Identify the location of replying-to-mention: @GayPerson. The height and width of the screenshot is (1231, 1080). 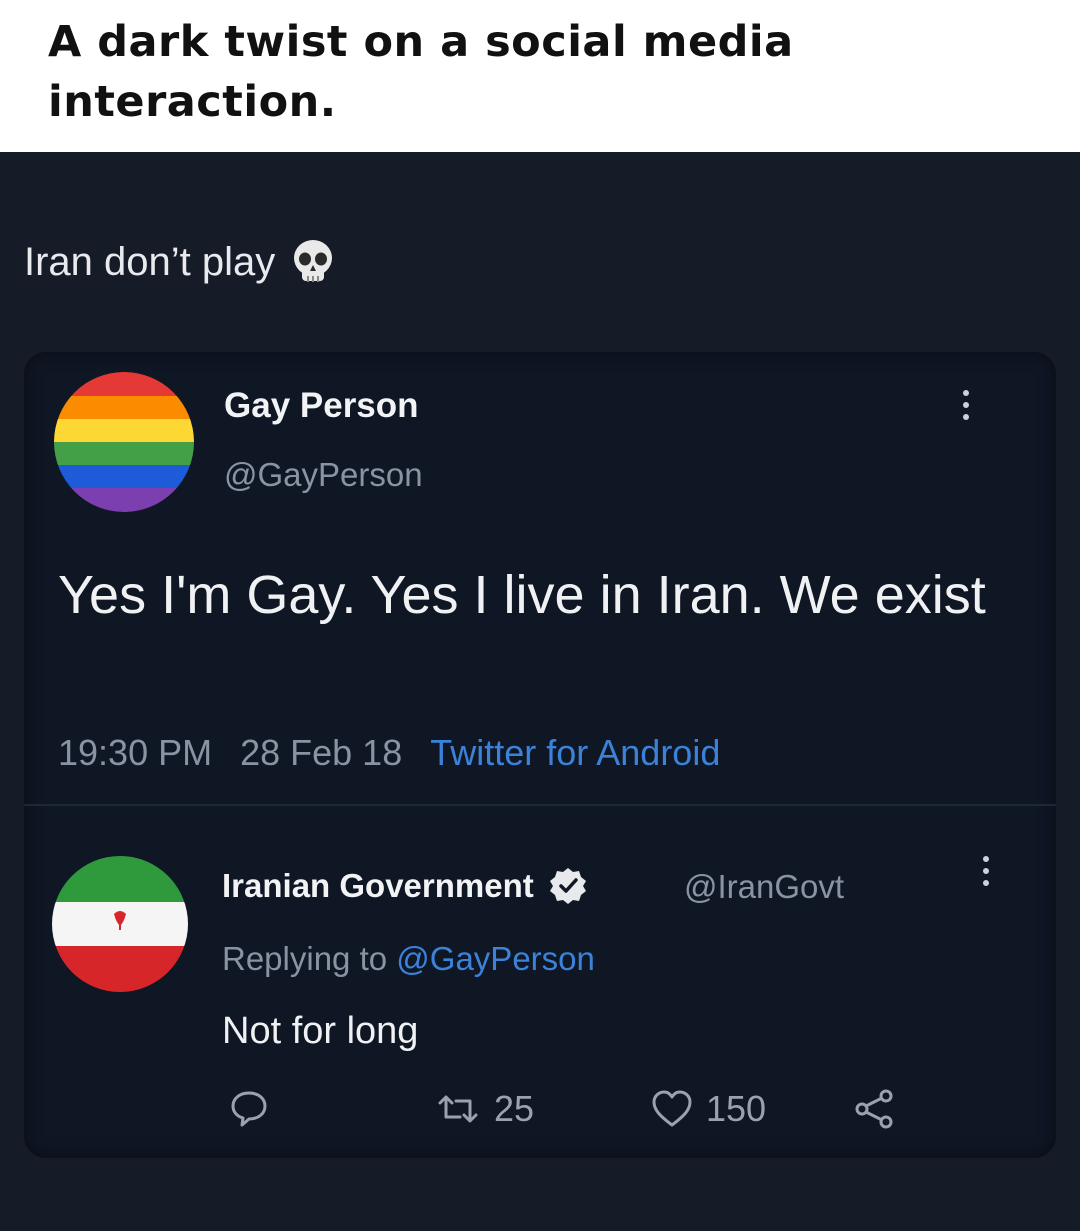
(495, 958).